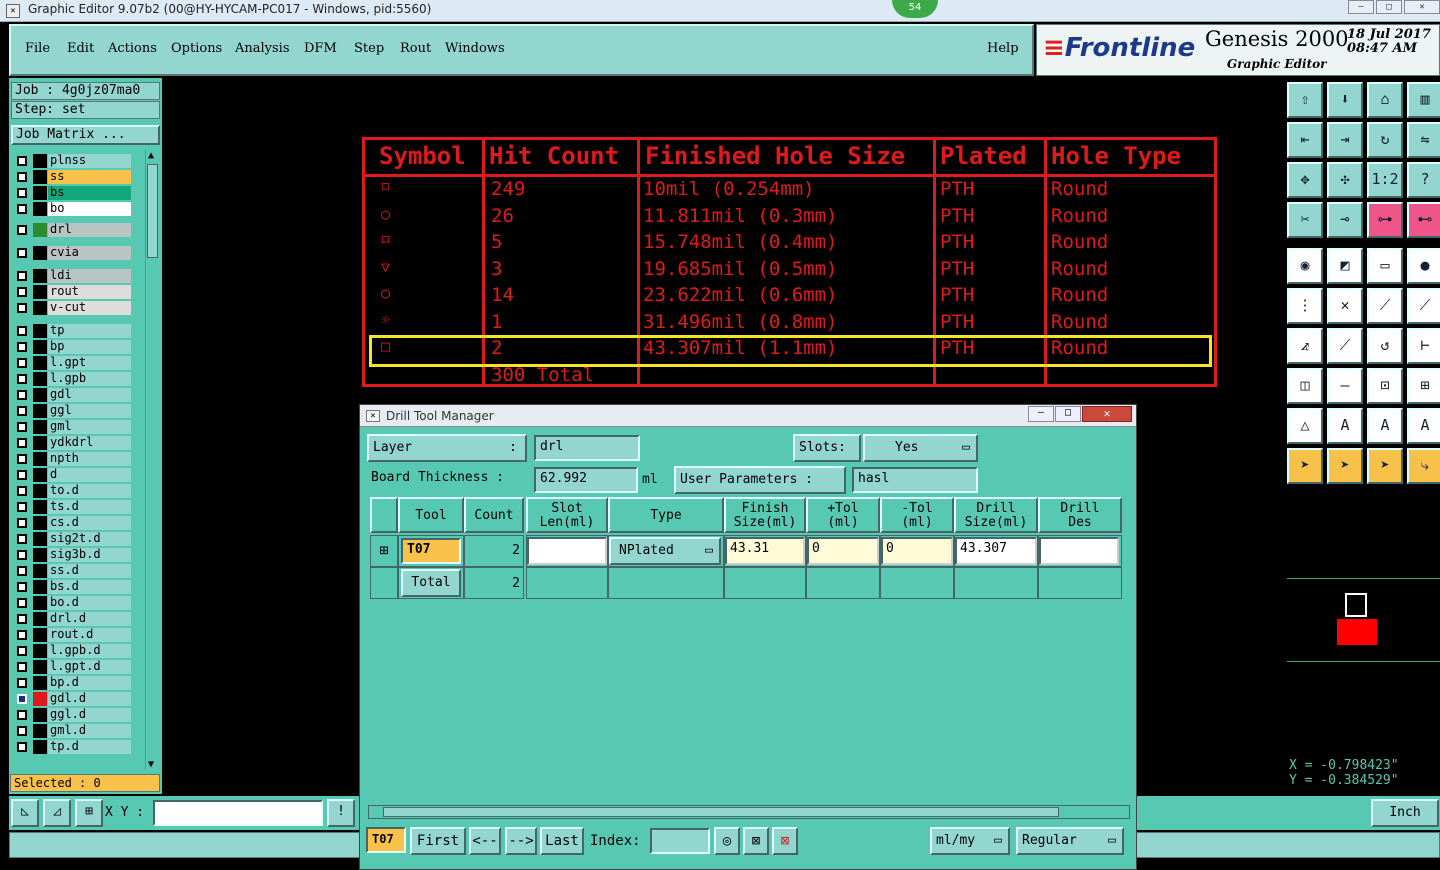 The height and width of the screenshot is (870, 1440). I want to click on menu-help: Help, so click(1003, 48).